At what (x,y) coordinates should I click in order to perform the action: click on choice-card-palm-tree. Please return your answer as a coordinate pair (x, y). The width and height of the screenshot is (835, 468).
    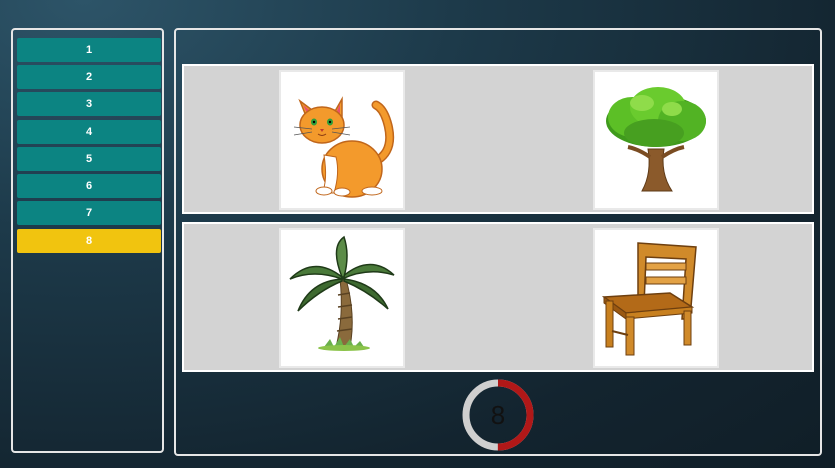
    Looking at the image, I should click on (342, 298).